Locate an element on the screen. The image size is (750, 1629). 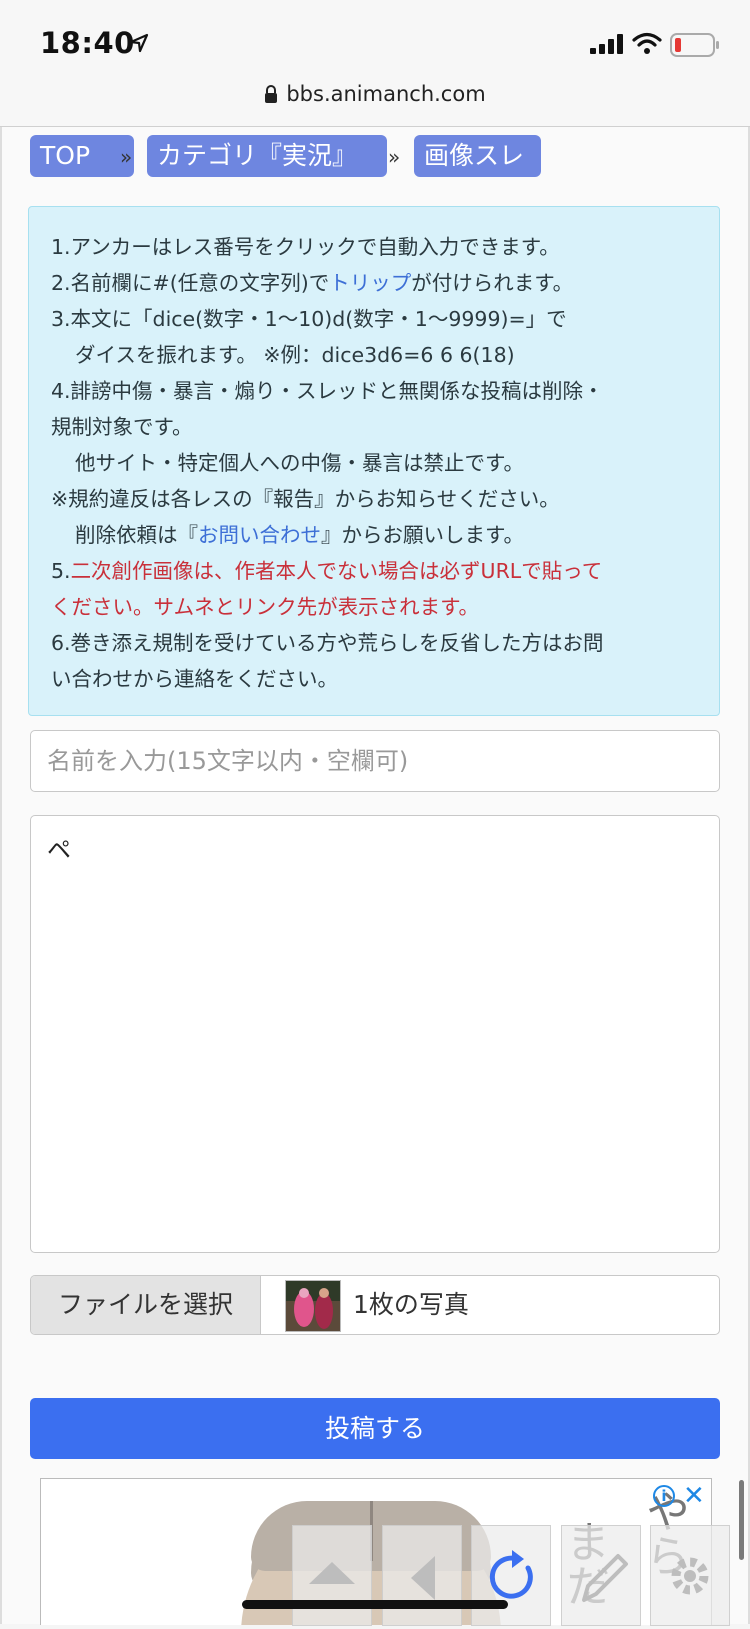
compose-button is located at coordinates (601, 1575).